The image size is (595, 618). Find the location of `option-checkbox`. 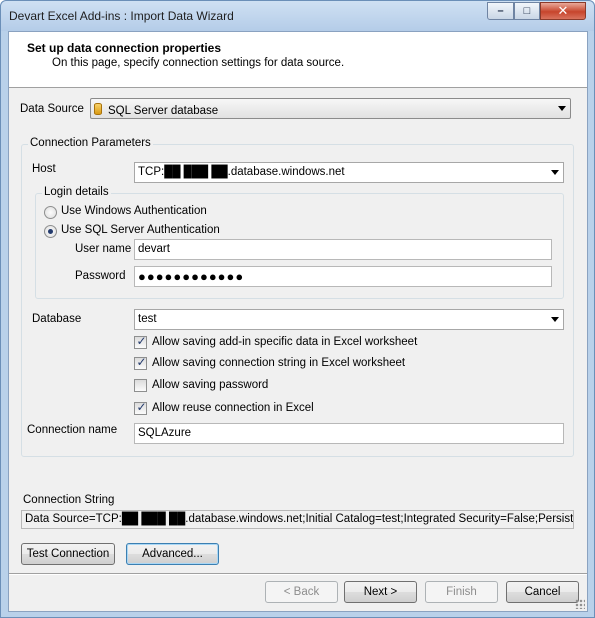

option-checkbox is located at coordinates (140, 385).